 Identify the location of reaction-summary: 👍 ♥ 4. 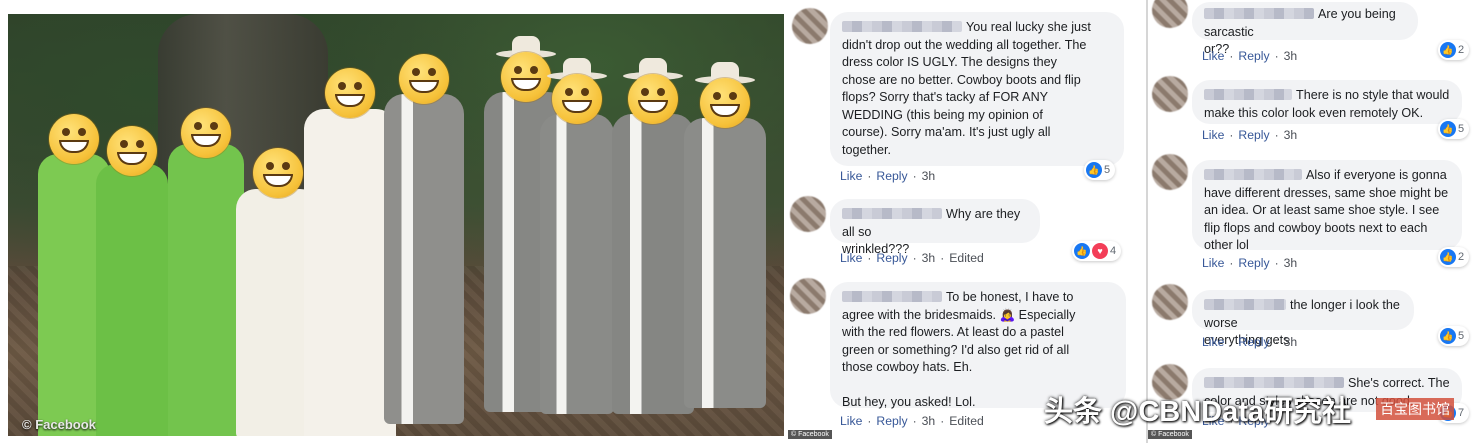
(1097, 251).